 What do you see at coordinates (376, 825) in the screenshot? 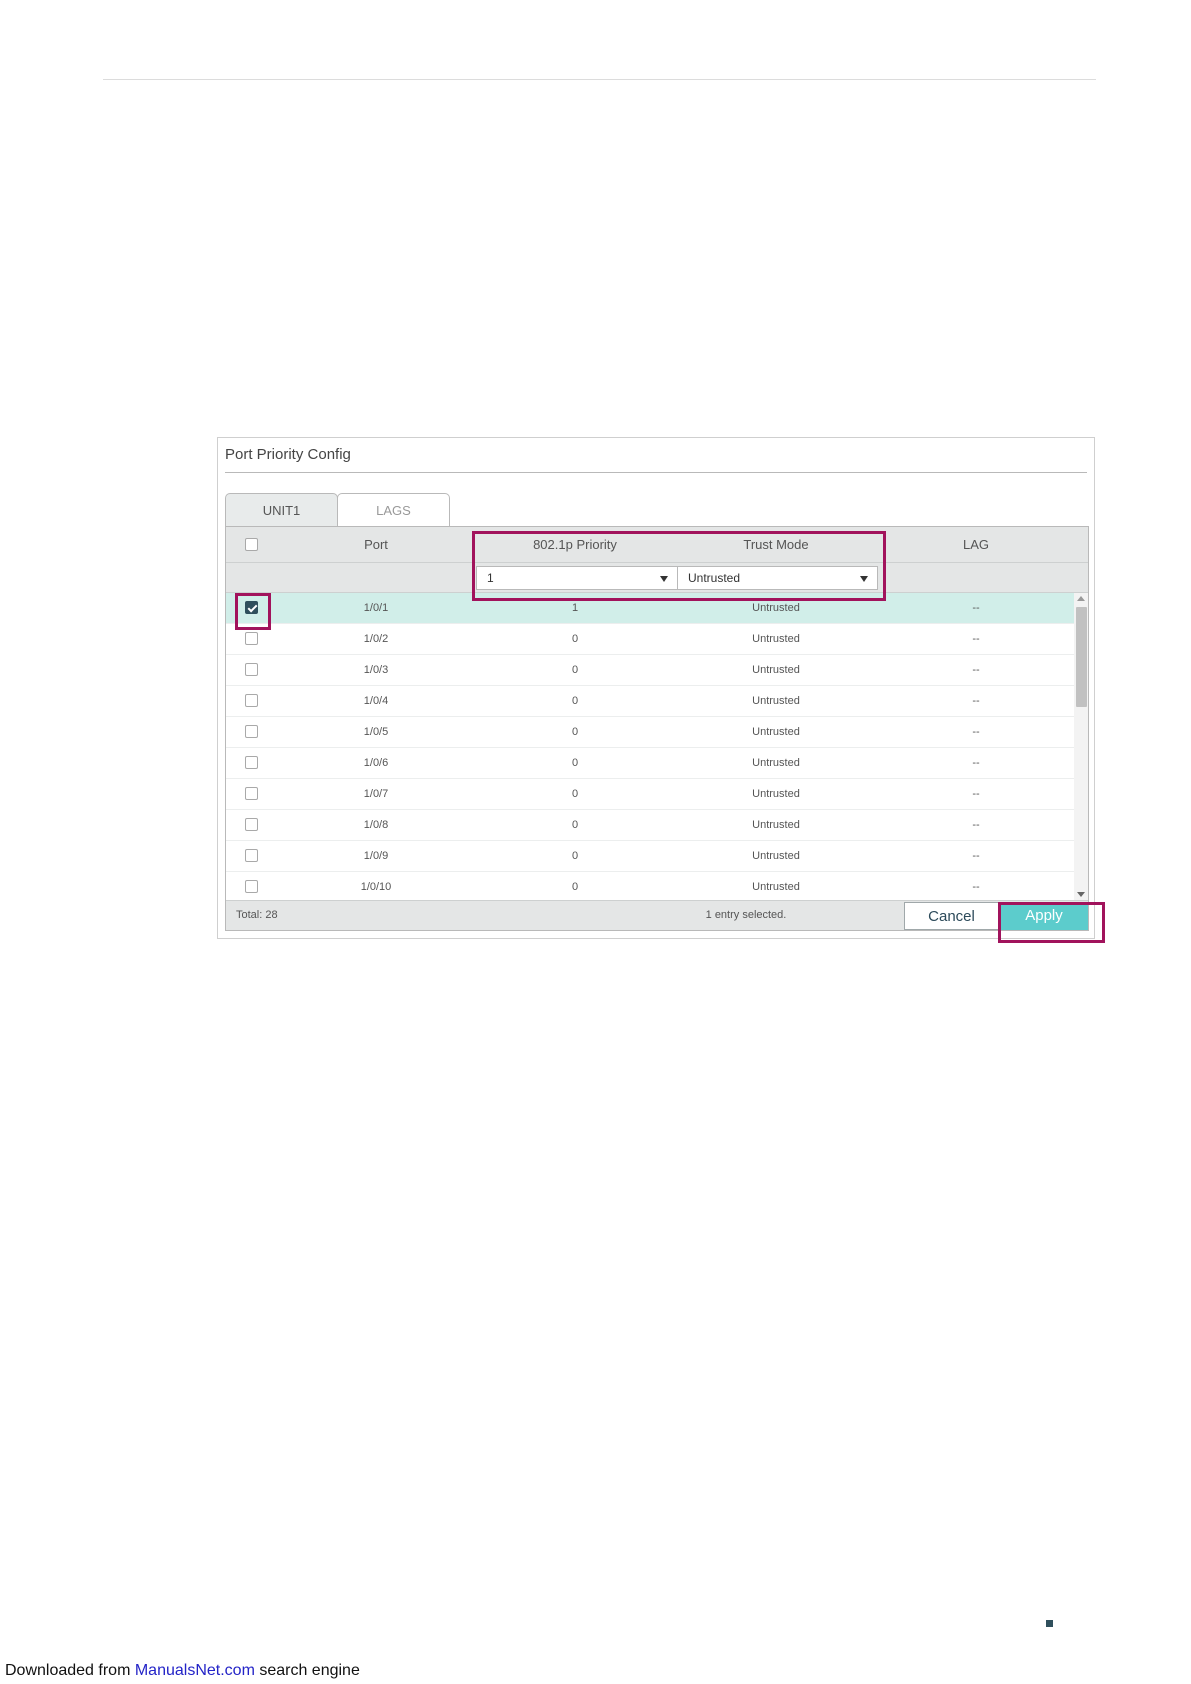
I see `port-cell: 1/0/8` at bounding box center [376, 825].